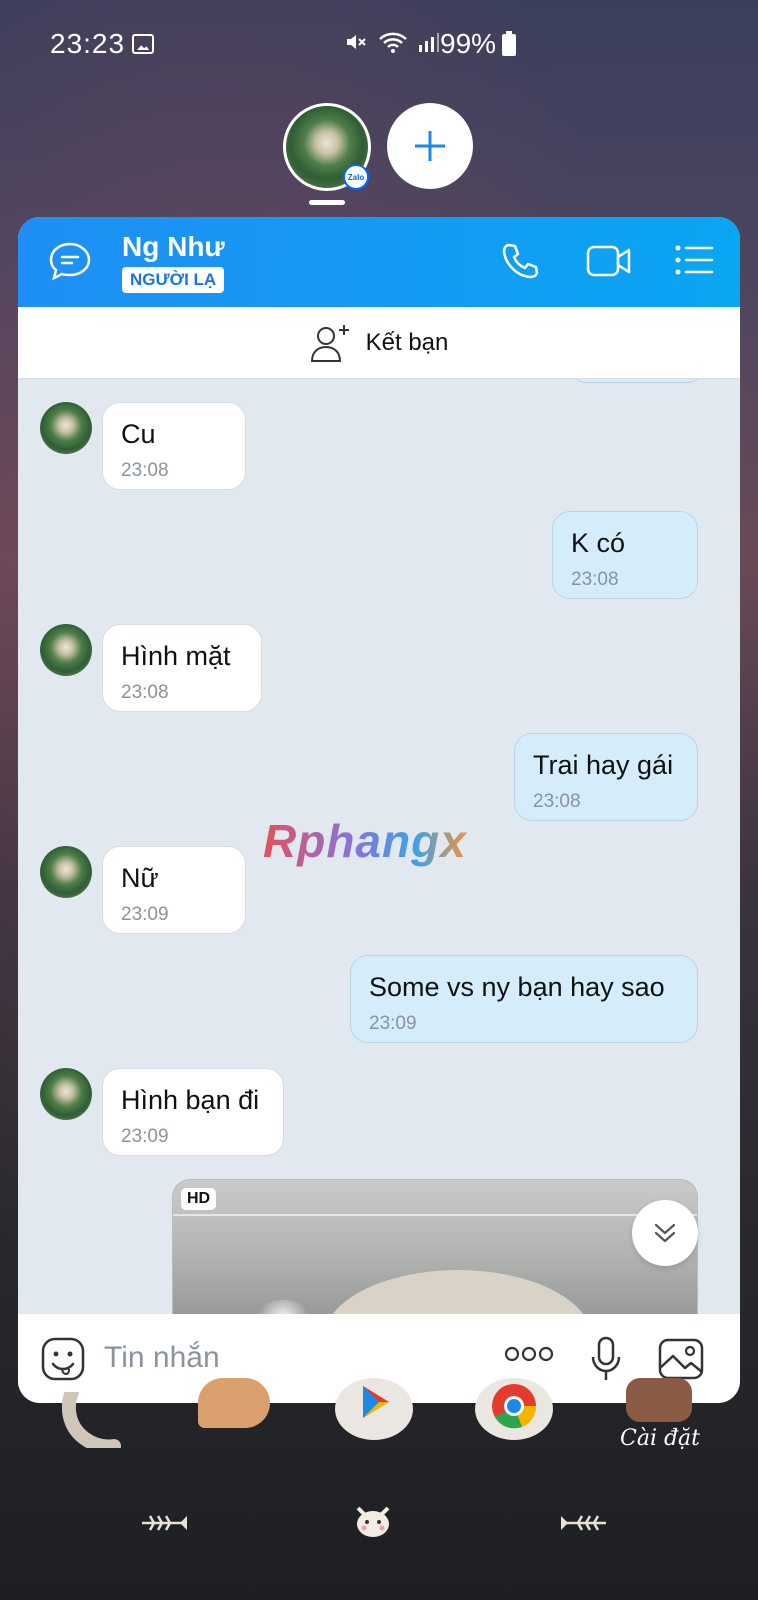 Image resolution: width=758 pixels, height=1600 pixels. I want to click on double-chevron-down-icon, so click(665, 1233).